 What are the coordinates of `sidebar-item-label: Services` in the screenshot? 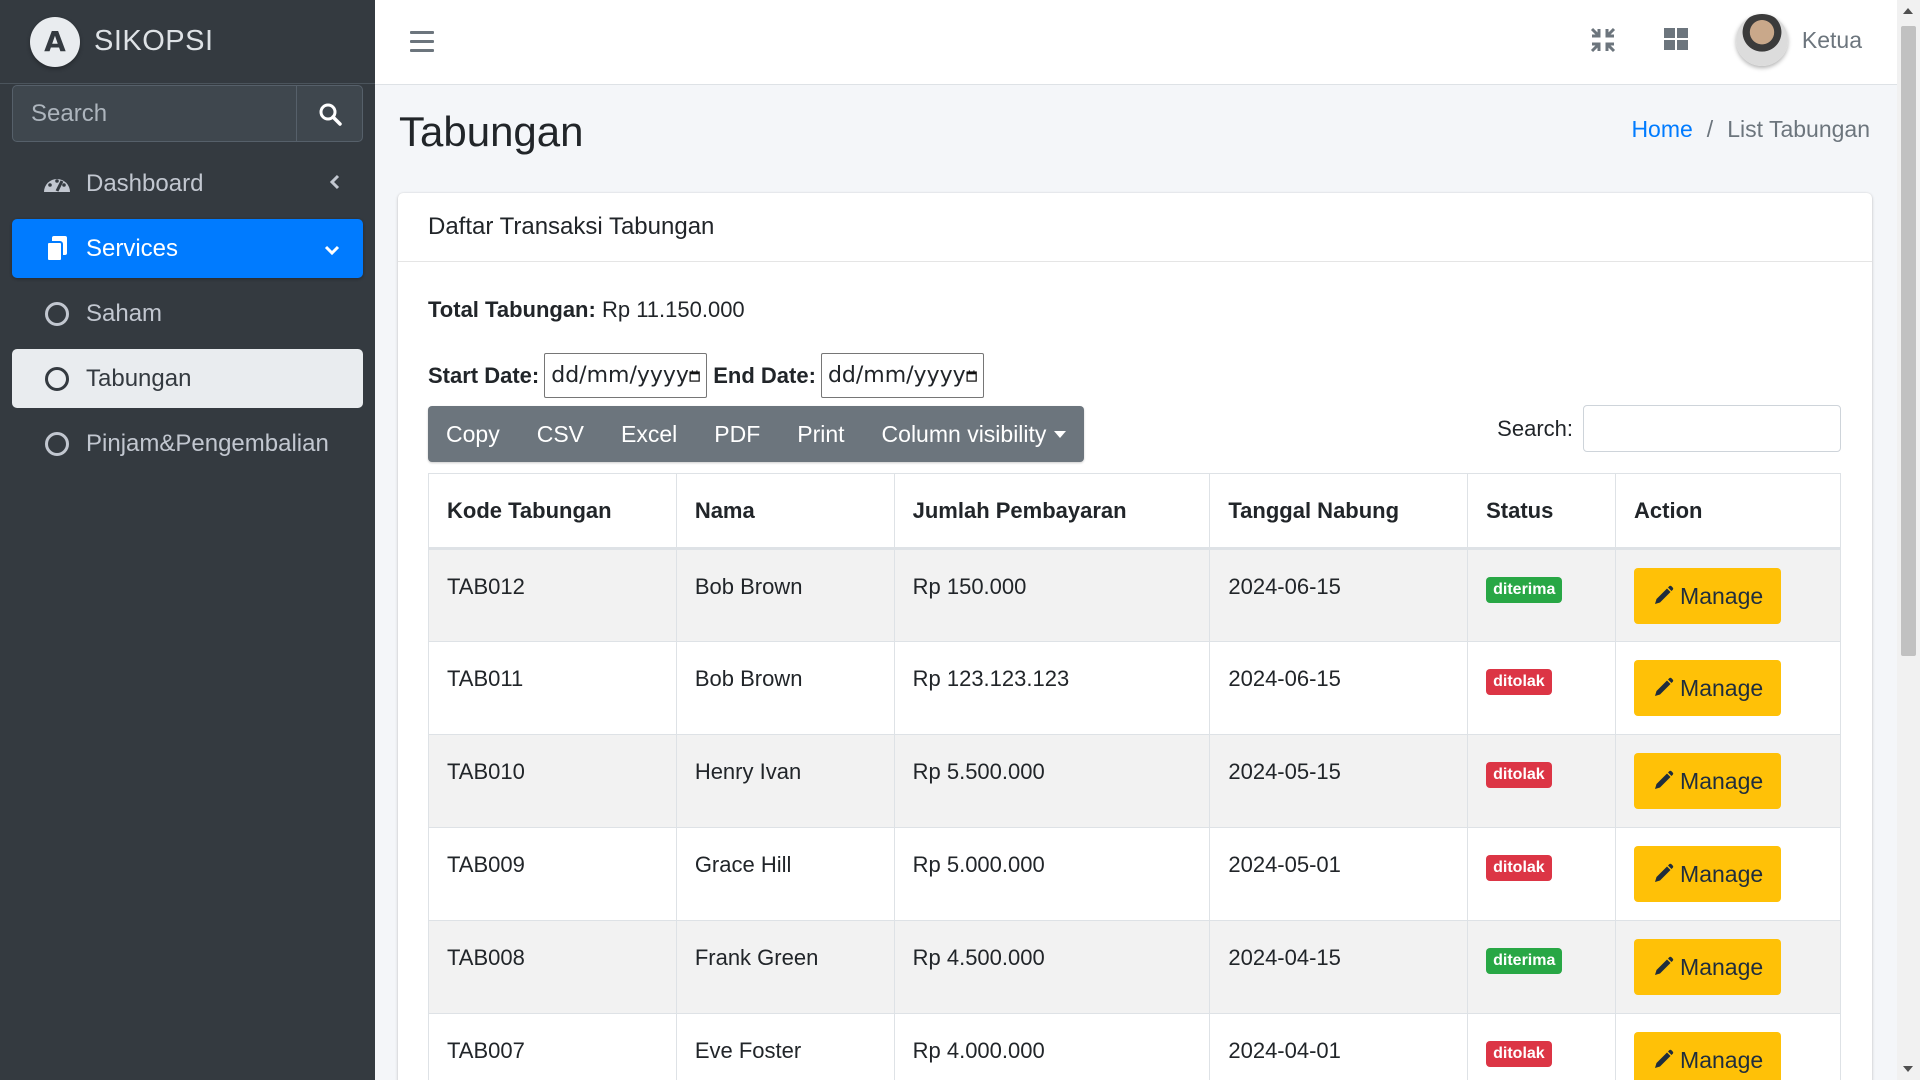 It's located at (132, 248).